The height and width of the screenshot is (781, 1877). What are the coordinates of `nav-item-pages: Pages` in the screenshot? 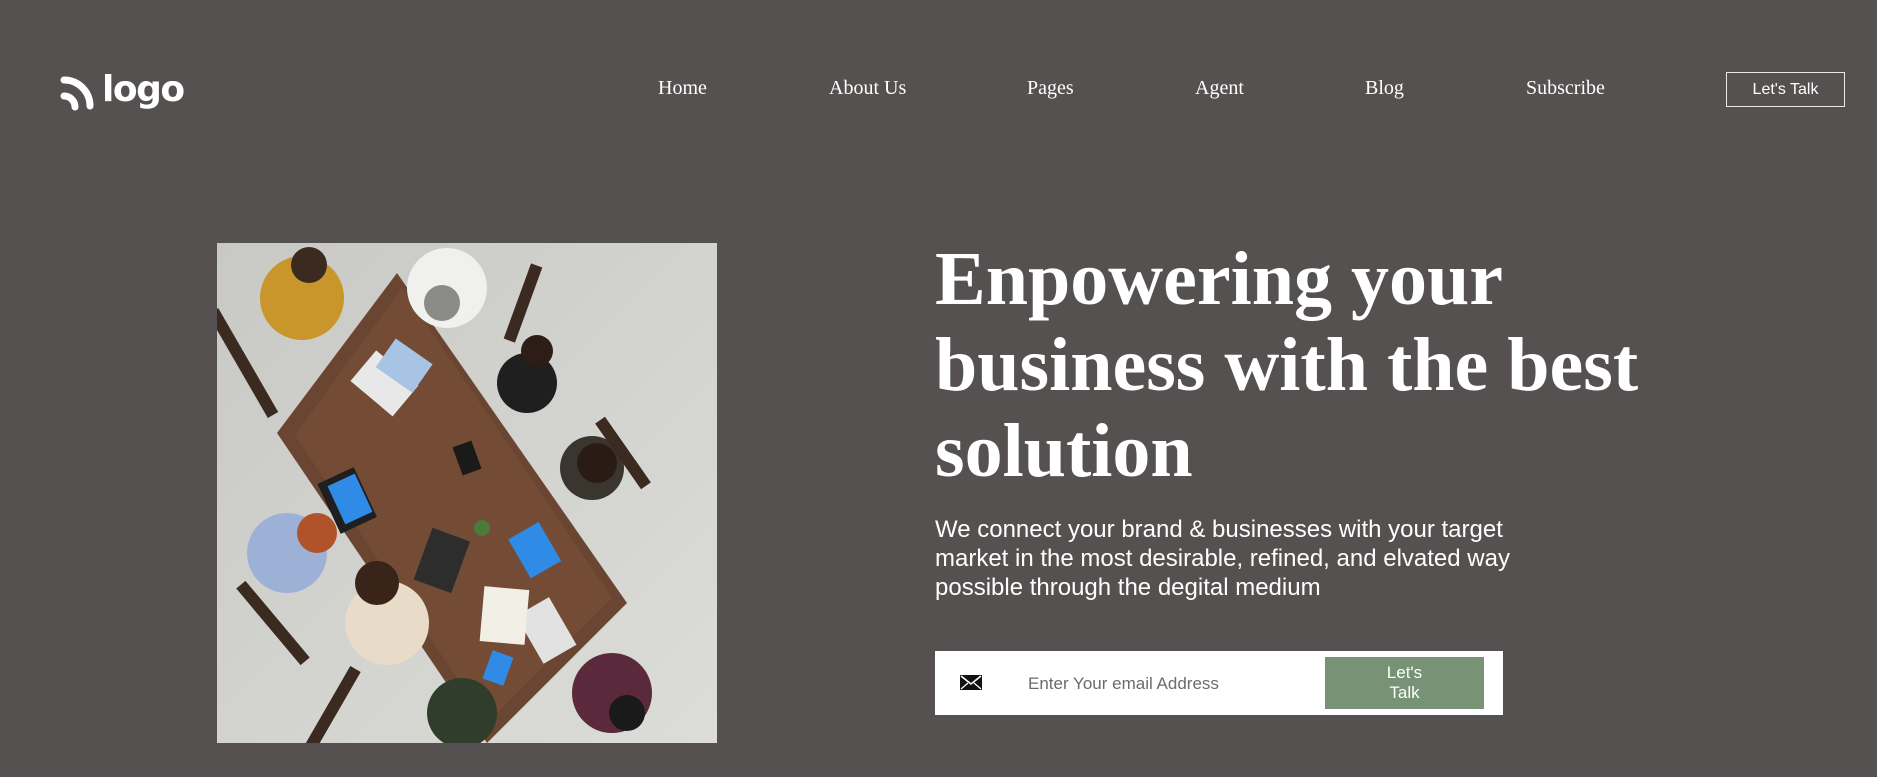 It's located at (1050, 88).